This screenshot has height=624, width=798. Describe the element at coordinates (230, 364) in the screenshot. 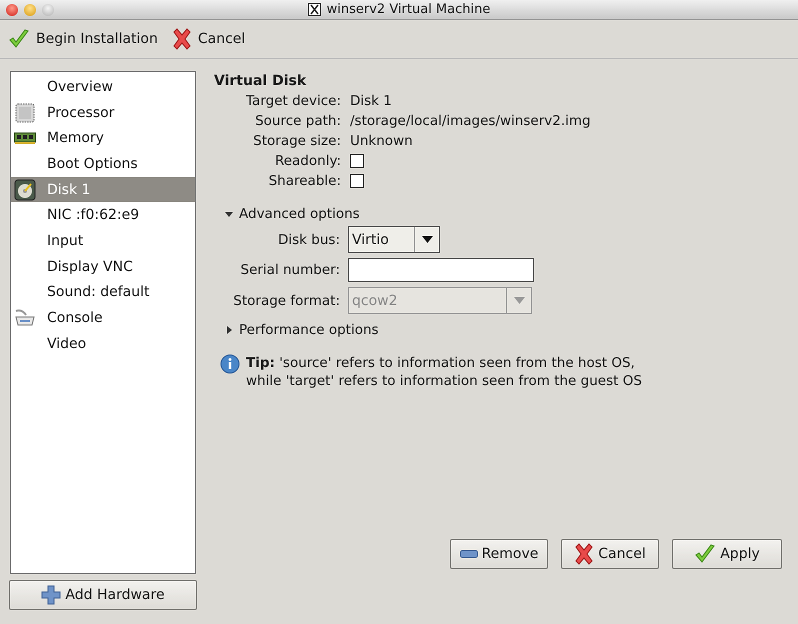

I see `info-icon` at that location.